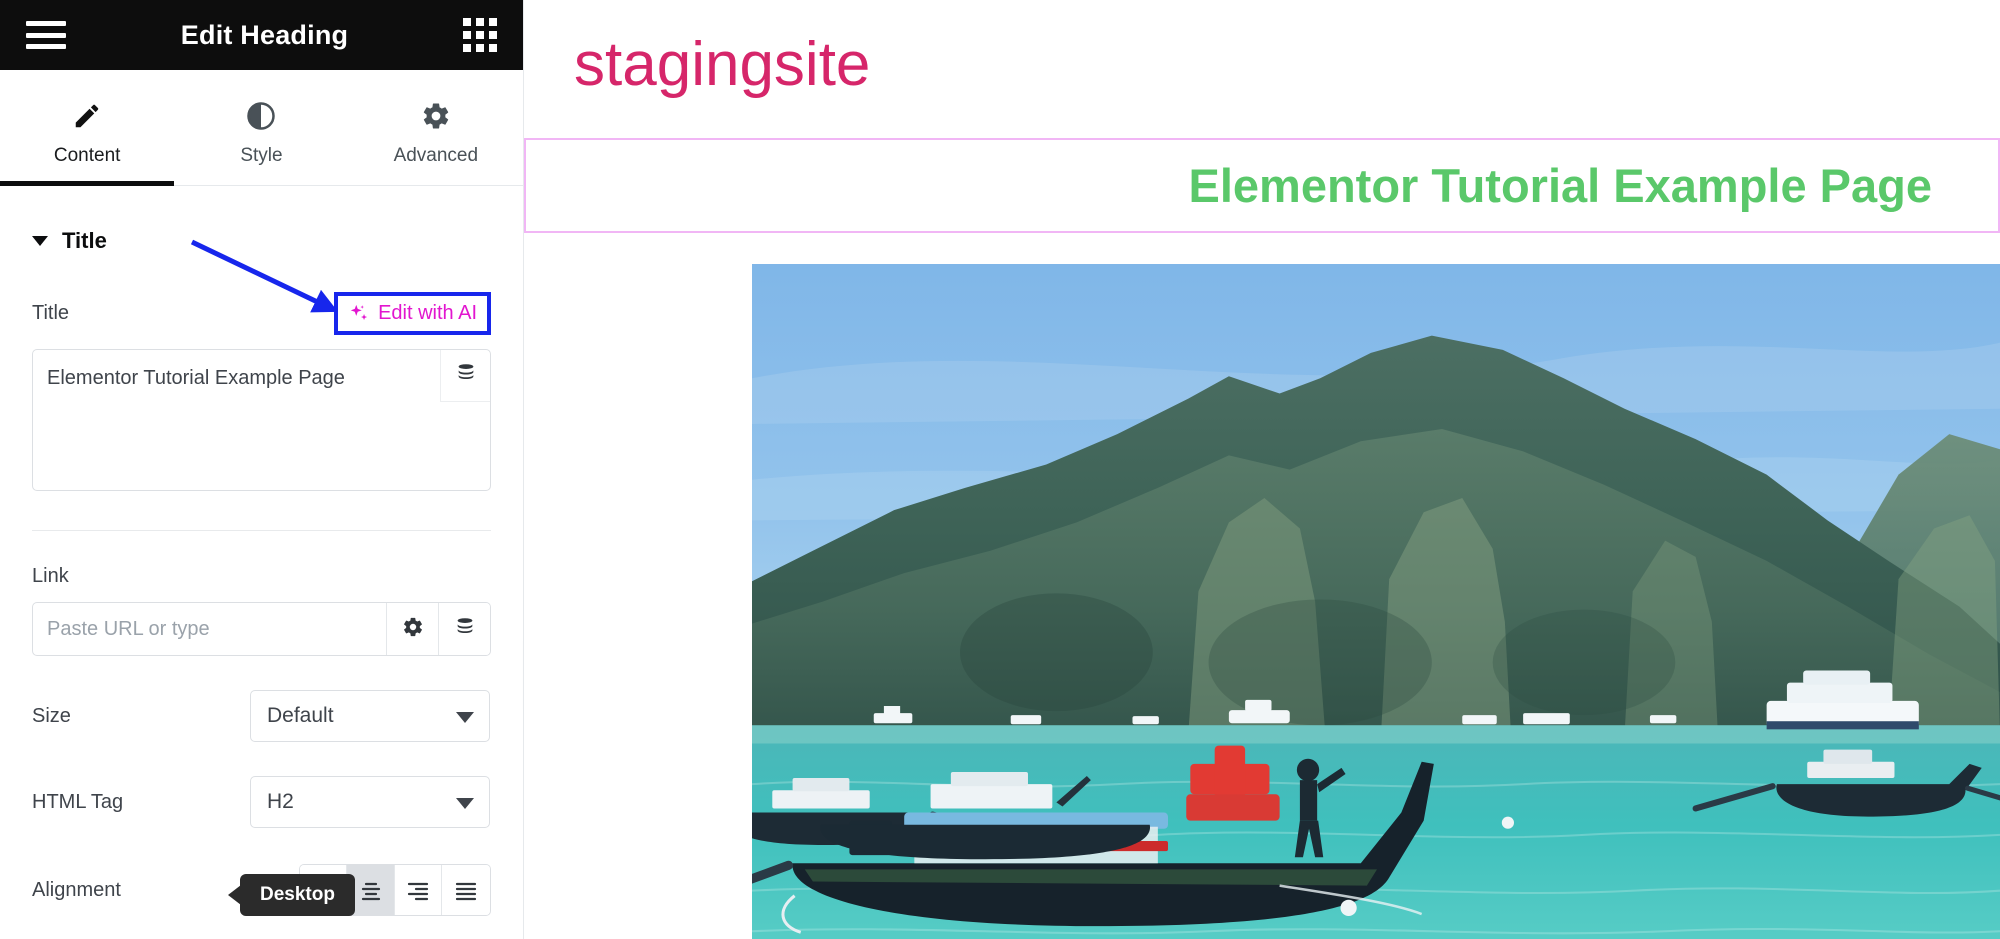 The width and height of the screenshot is (2000, 939). I want to click on alignment-field: Alignment Desktop, so click(261, 890).